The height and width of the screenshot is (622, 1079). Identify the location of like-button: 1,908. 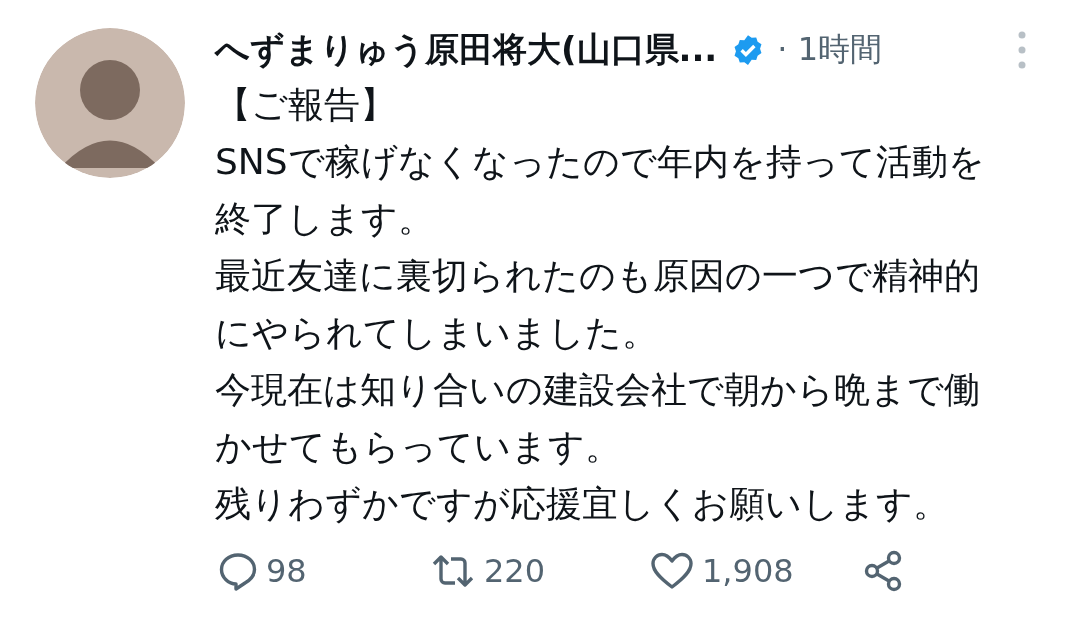
(756, 571).